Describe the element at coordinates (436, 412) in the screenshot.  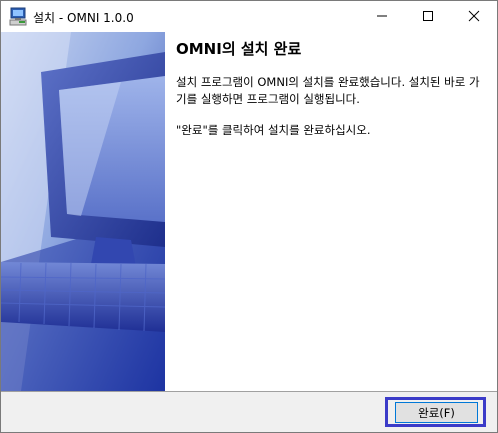
I see `finish-button: 완료(F)` at that location.